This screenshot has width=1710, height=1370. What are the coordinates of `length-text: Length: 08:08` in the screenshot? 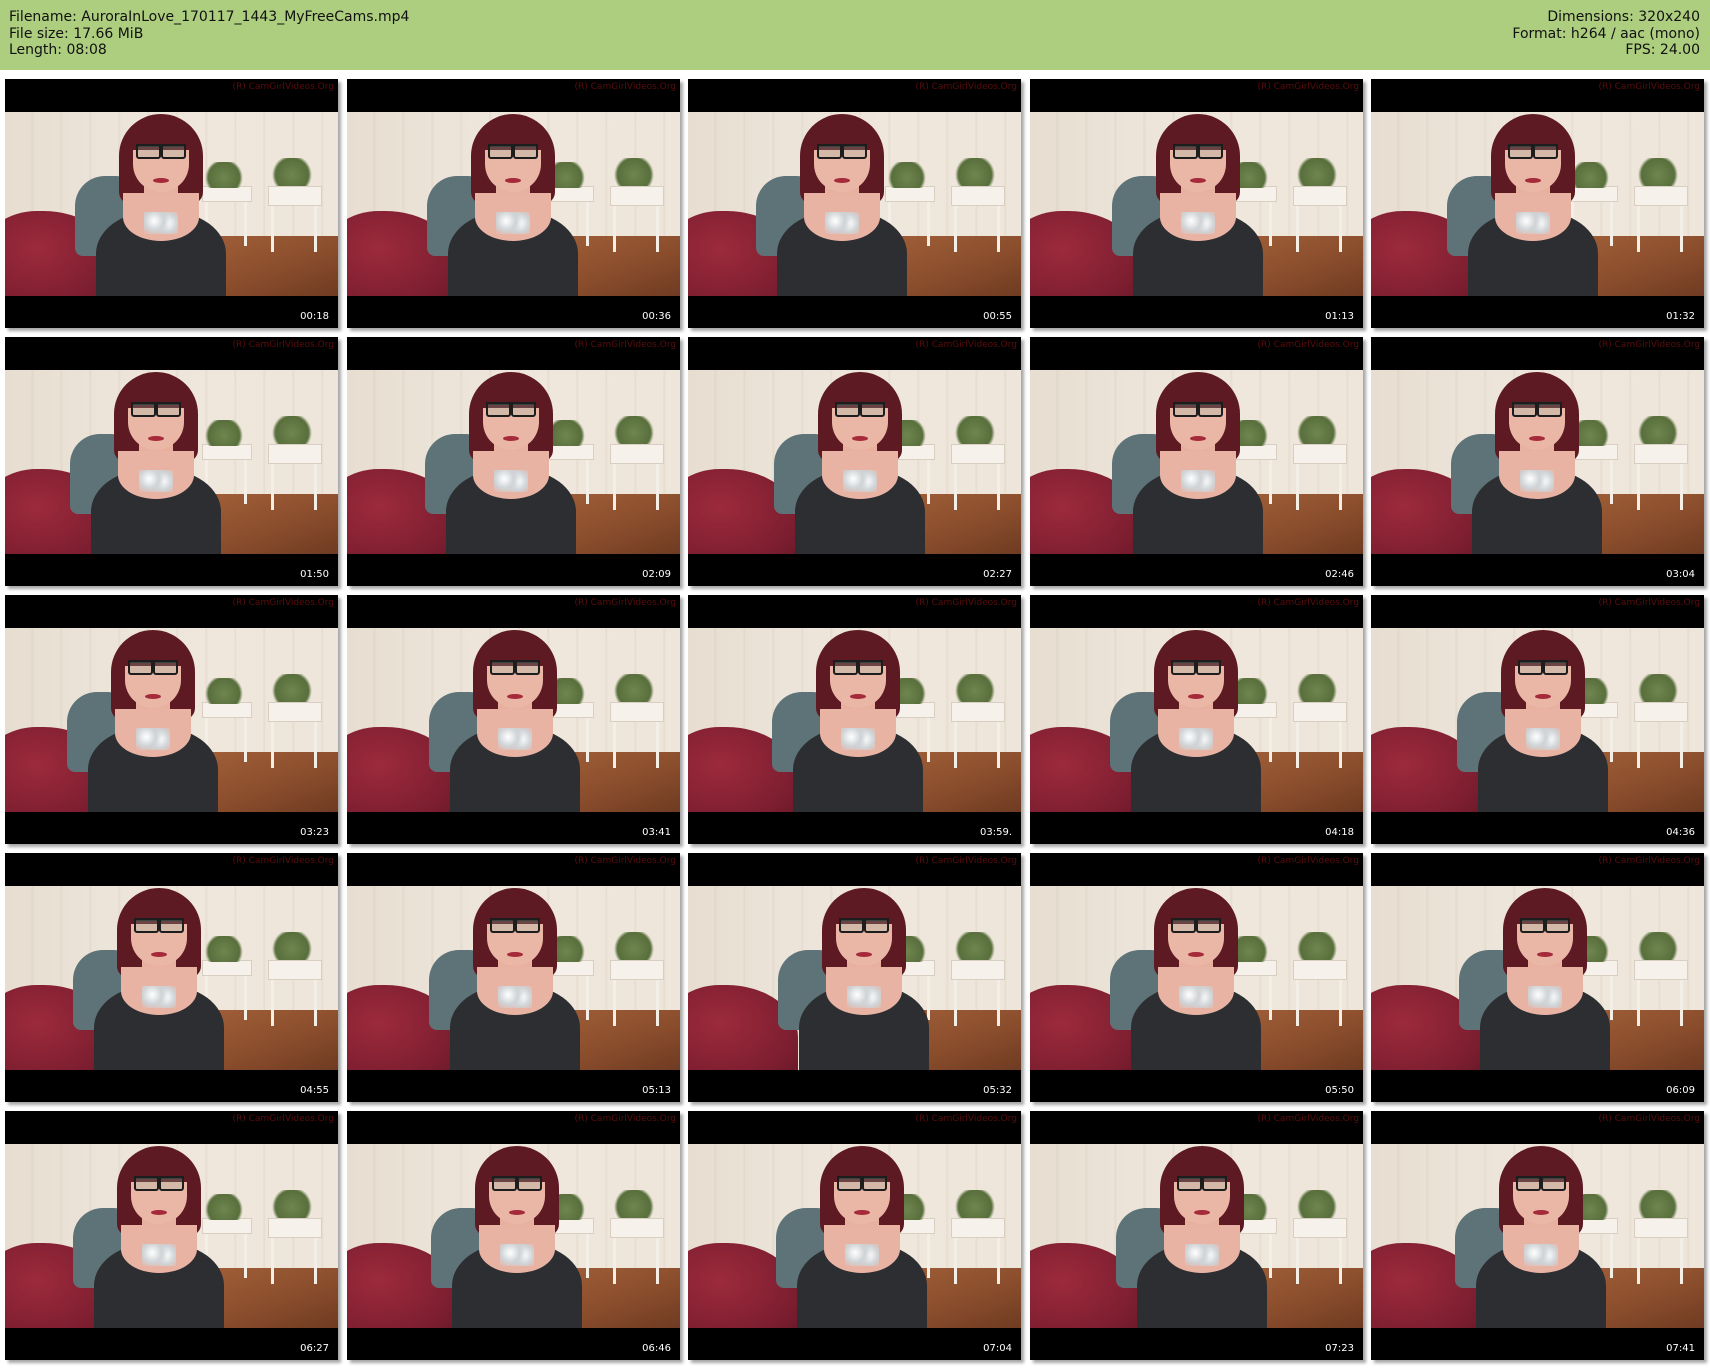 It's located at (58, 50).